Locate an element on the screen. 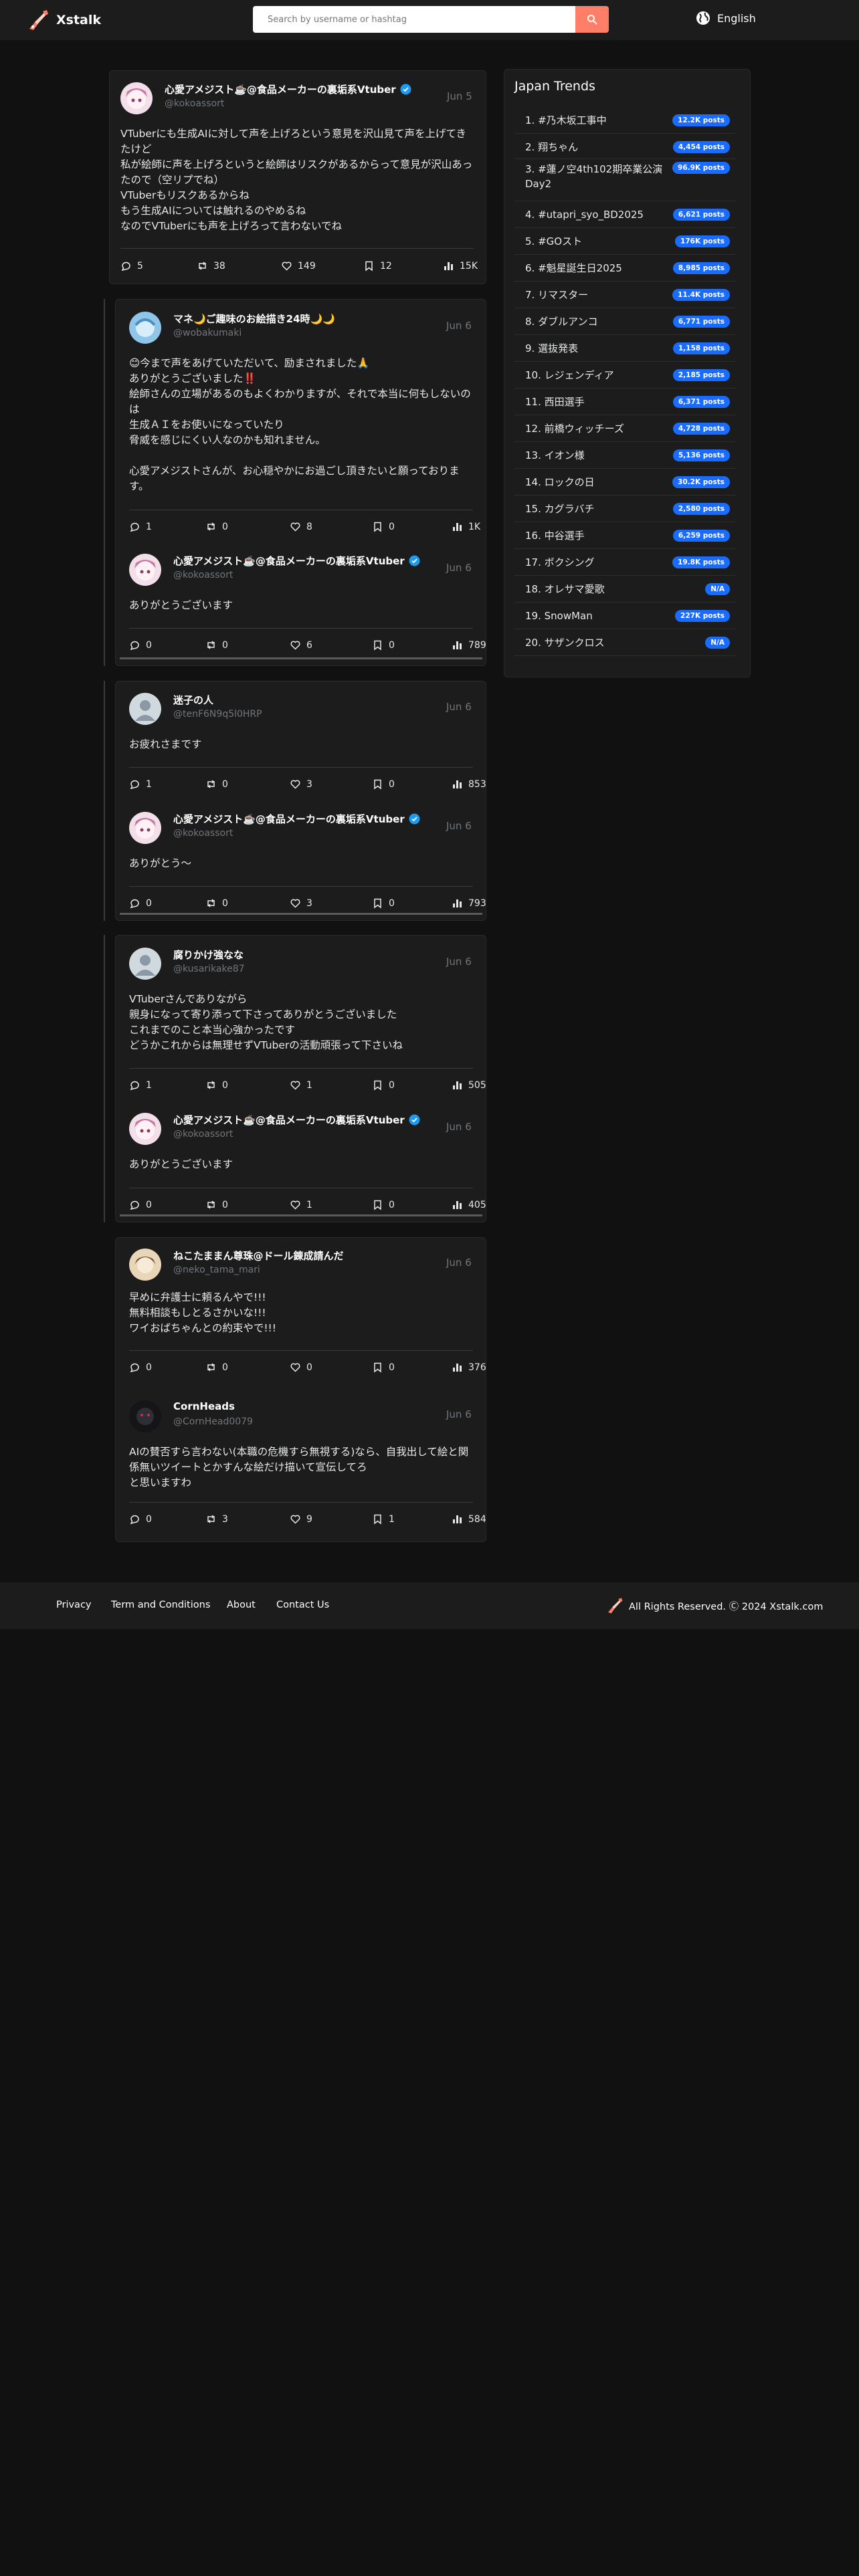 This screenshot has width=859, height=2576. footer-link-terms: Term and Conditions is located at coordinates (160, 1605).